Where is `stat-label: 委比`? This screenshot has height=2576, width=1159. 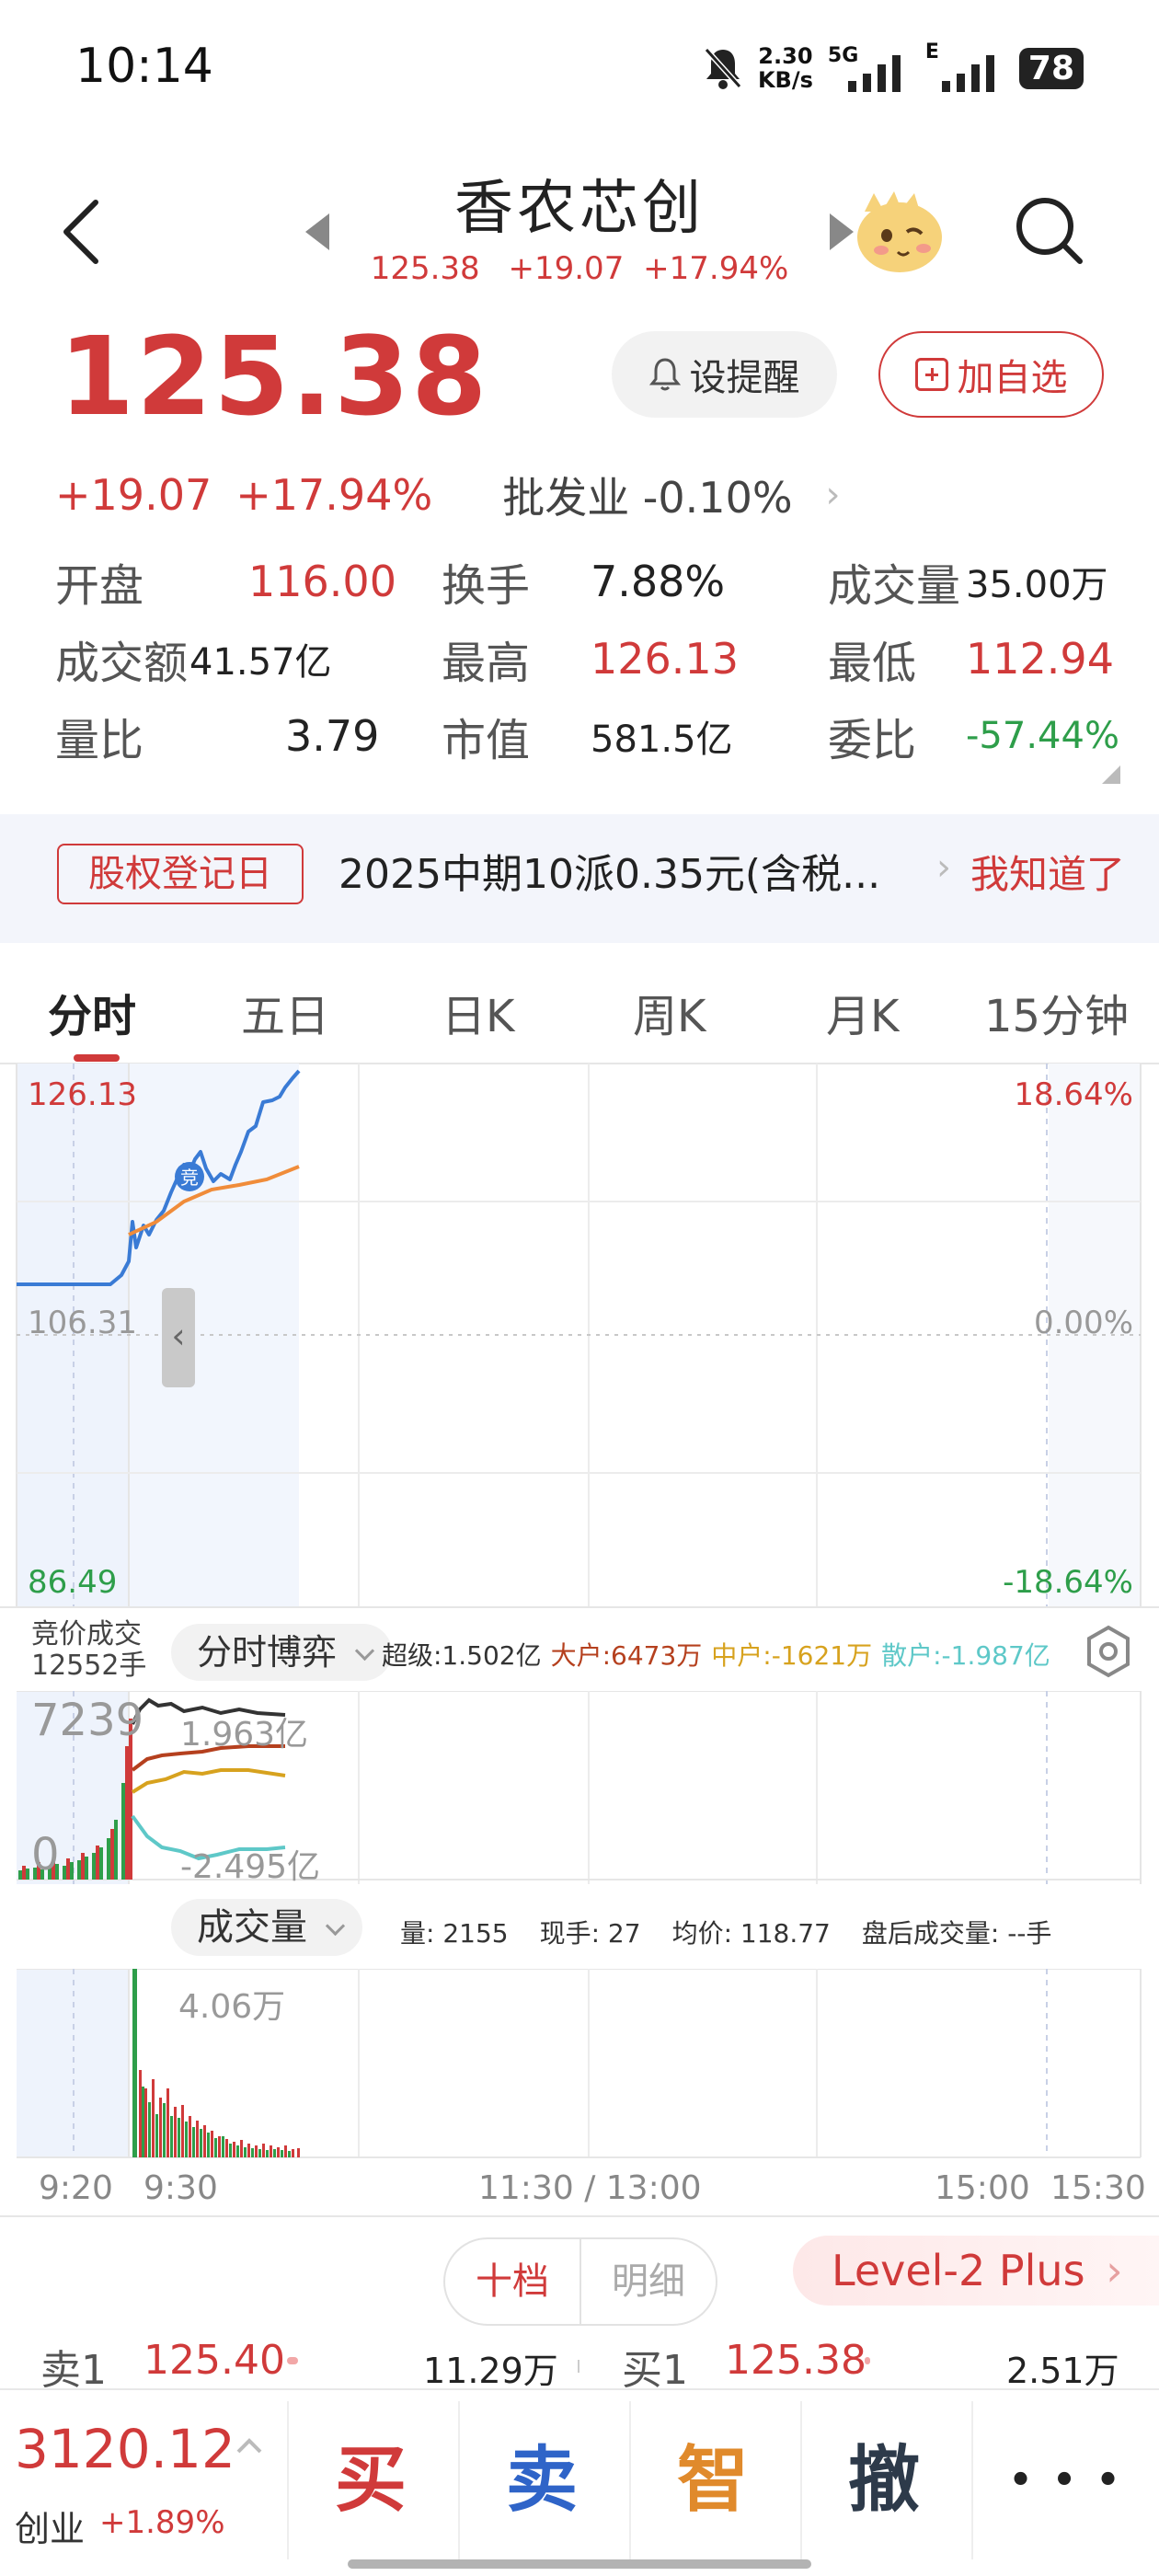
stat-label: 委比 is located at coordinates (872, 740).